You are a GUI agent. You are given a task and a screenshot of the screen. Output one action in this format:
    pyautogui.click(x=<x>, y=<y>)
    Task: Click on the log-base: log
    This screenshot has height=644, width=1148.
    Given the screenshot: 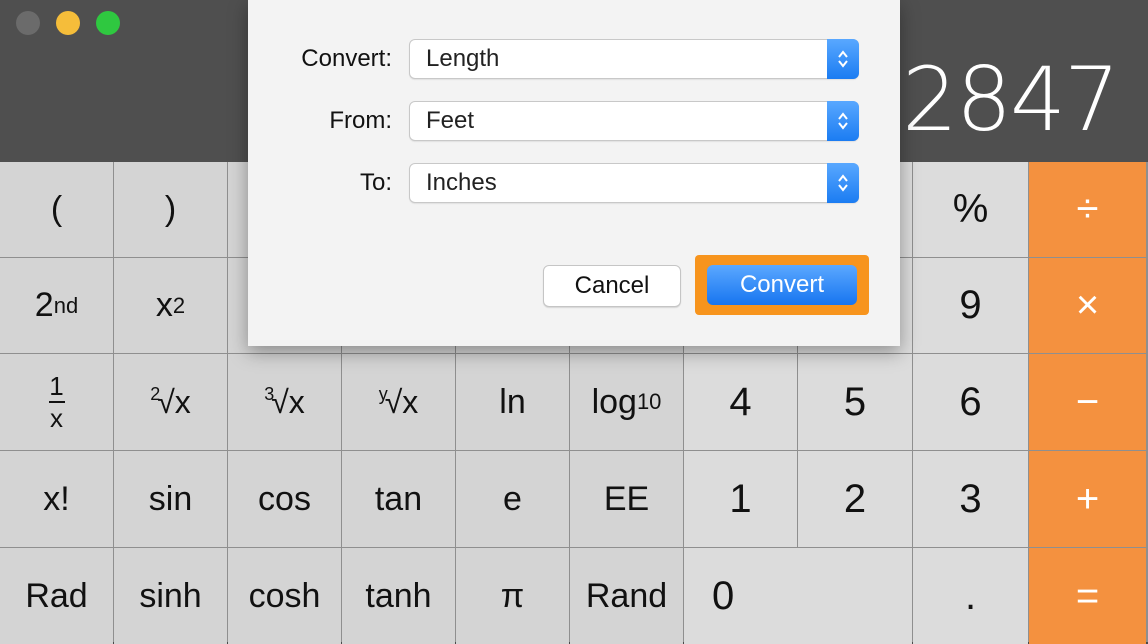 What is the action you would take?
    pyautogui.click(x=614, y=401)
    